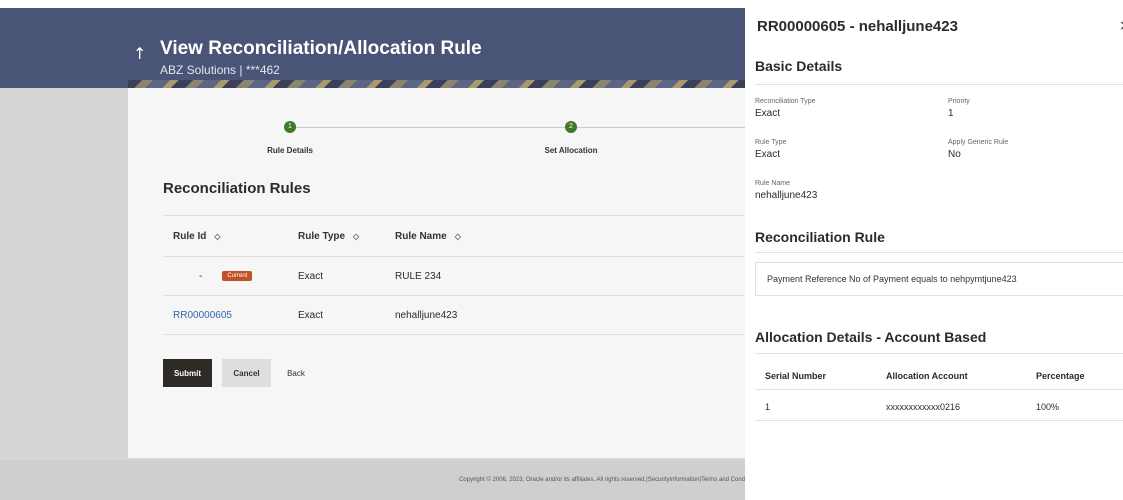 The image size is (1123, 500). I want to click on column-header-rule-type: Rule Type ◇, so click(328, 236).